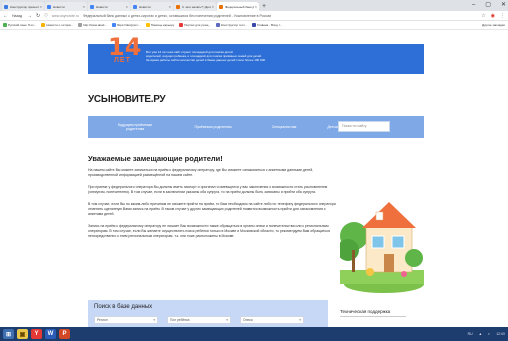 This screenshot has width=508, height=341. I want to click on windows-icon: ⊞, so click(8, 334).